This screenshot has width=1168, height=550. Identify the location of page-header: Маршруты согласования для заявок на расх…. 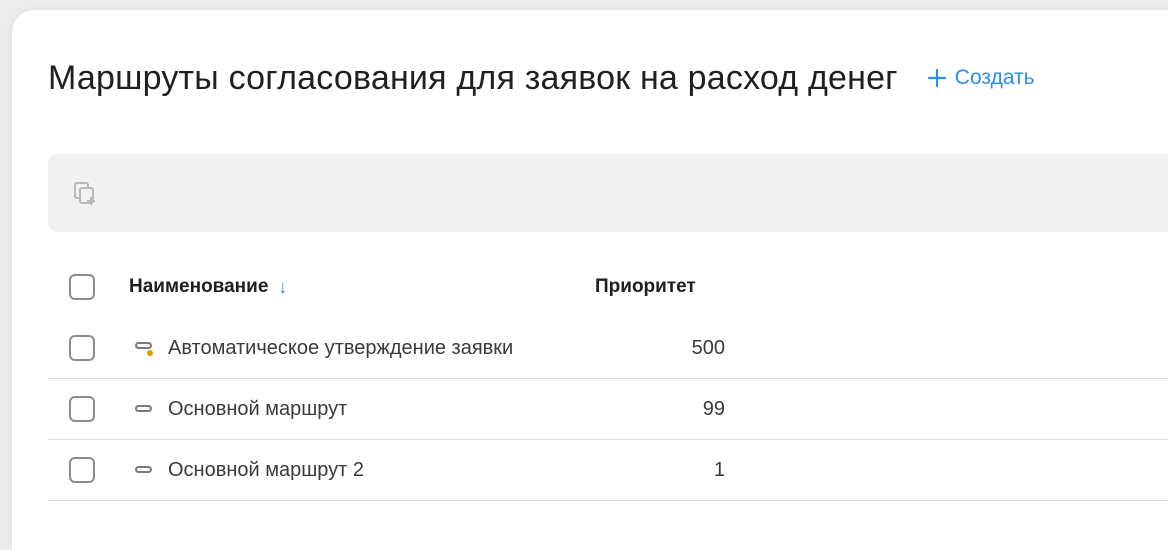
(541, 78).